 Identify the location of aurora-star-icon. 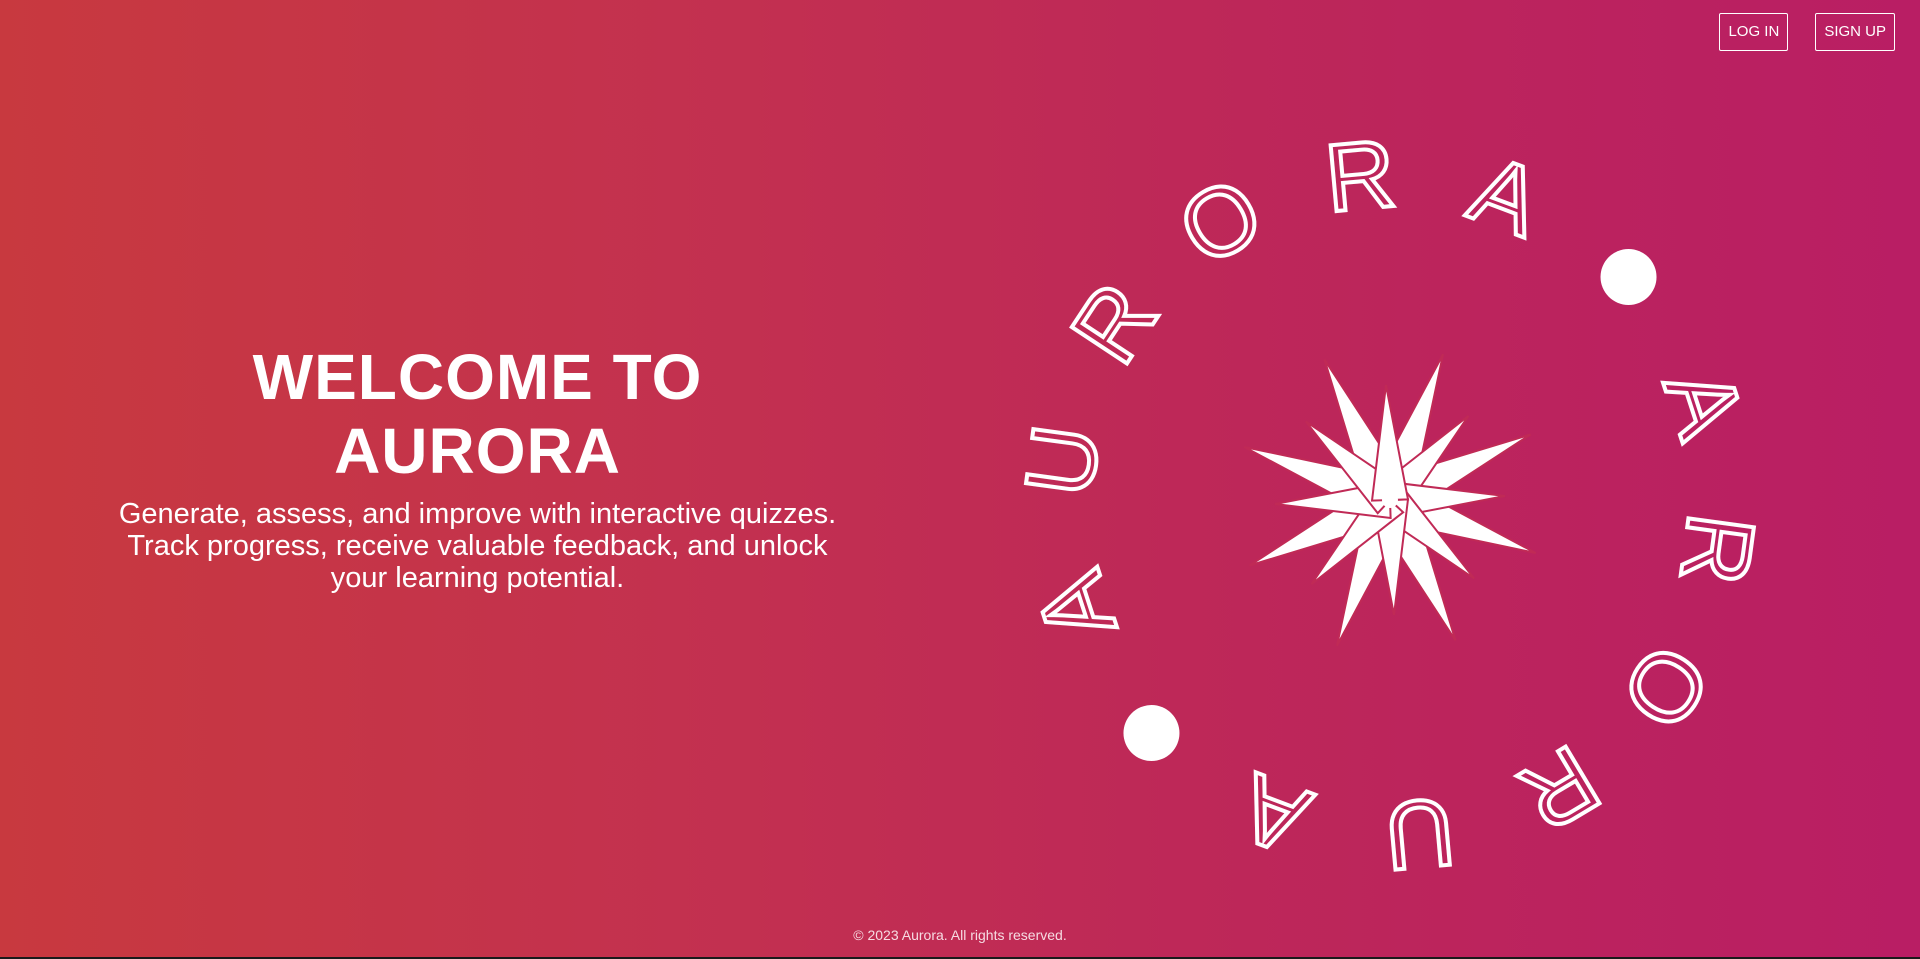
(1390, 500).